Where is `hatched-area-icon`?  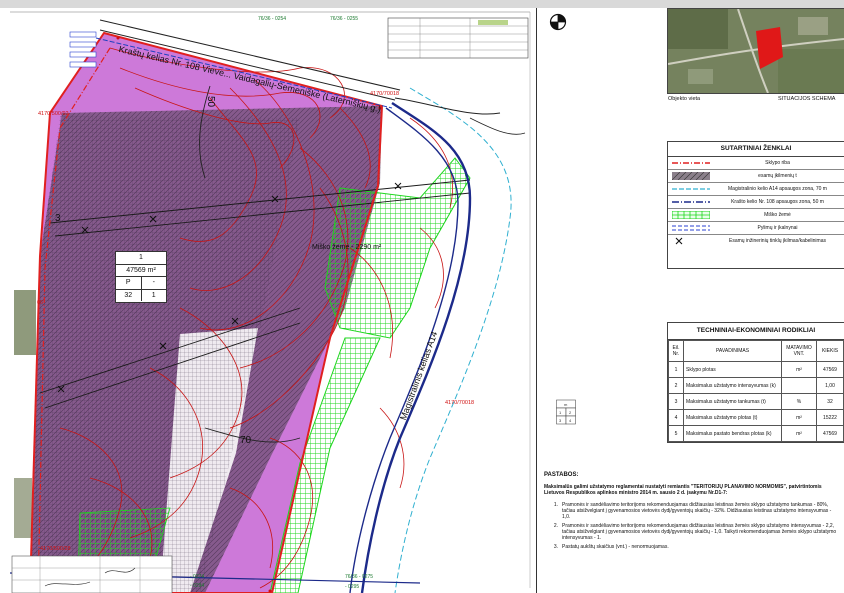 hatched-area-icon is located at coordinates (691, 176).